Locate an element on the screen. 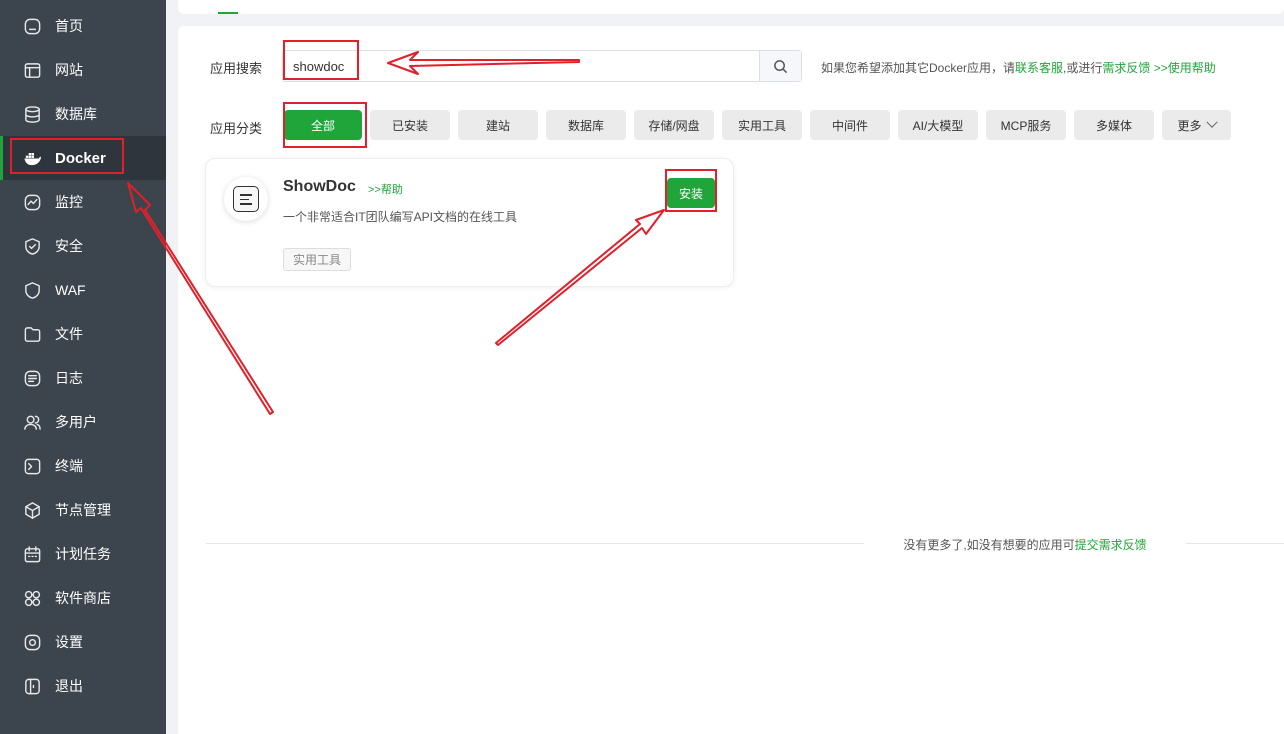  sidebar-item-waf: WAF is located at coordinates (83, 290).